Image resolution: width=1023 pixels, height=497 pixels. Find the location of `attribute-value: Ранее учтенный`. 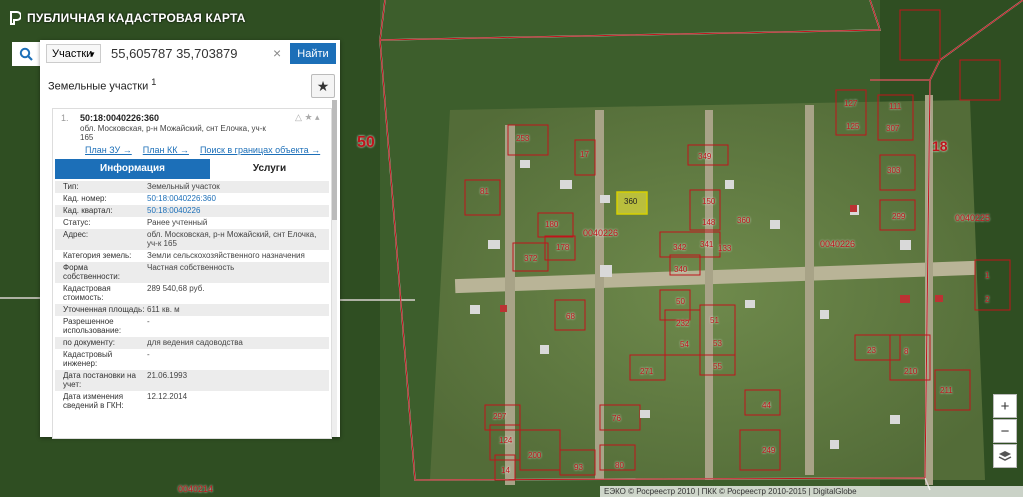

attribute-value: Ранее учтенный is located at coordinates (177, 222).